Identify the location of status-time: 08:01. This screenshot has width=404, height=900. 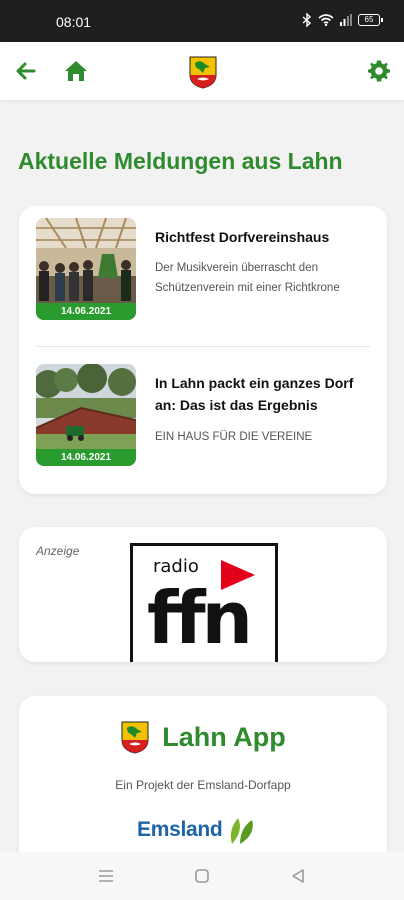
(74, 22).